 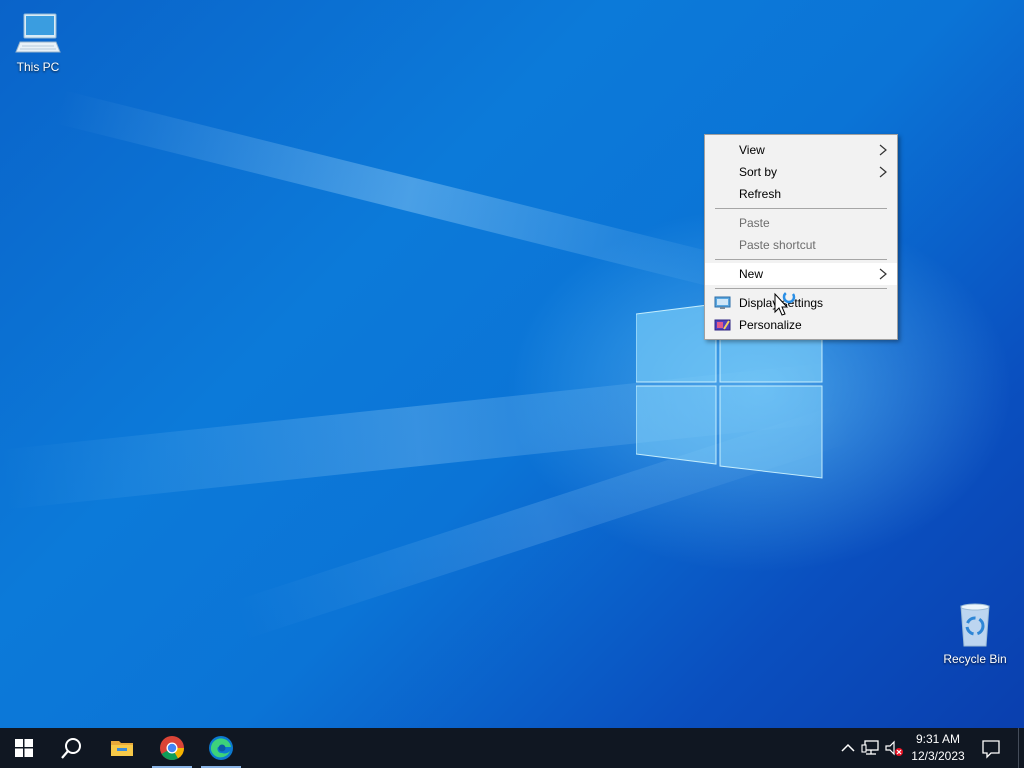 I want to click on chrome-button, so click(x=172, y=748).